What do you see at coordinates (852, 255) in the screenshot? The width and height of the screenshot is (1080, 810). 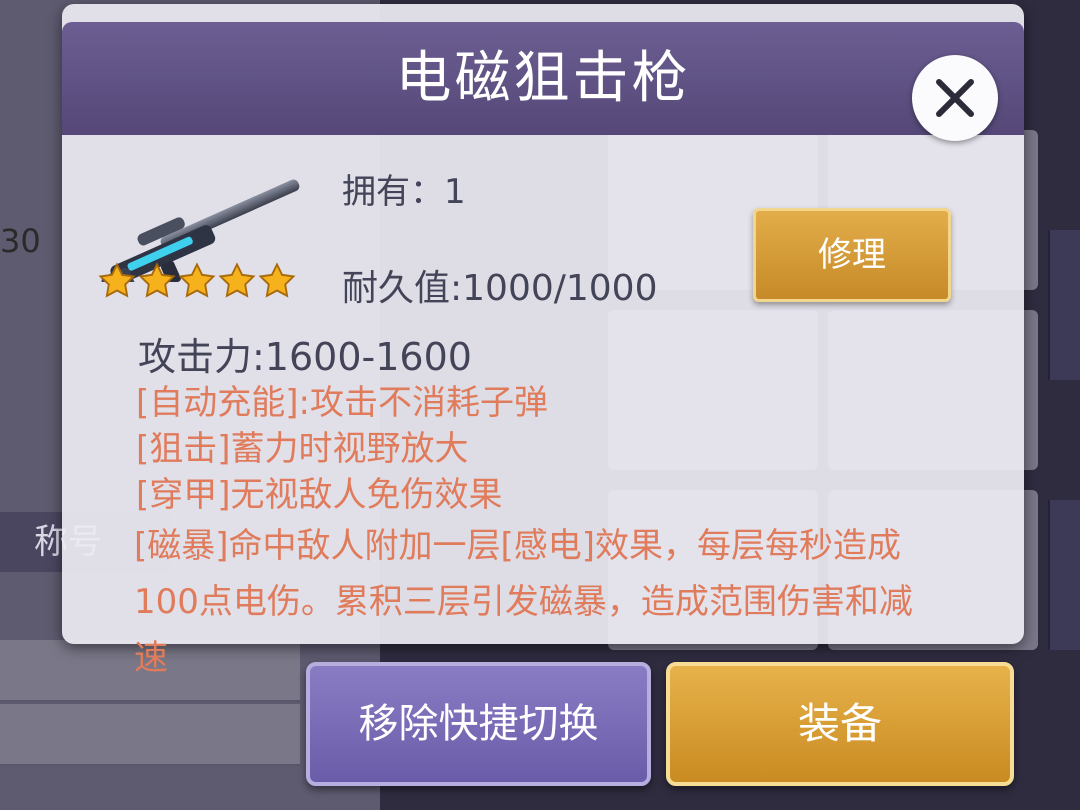 I see `repair-button: 修理` at bounding box center [852, 255].